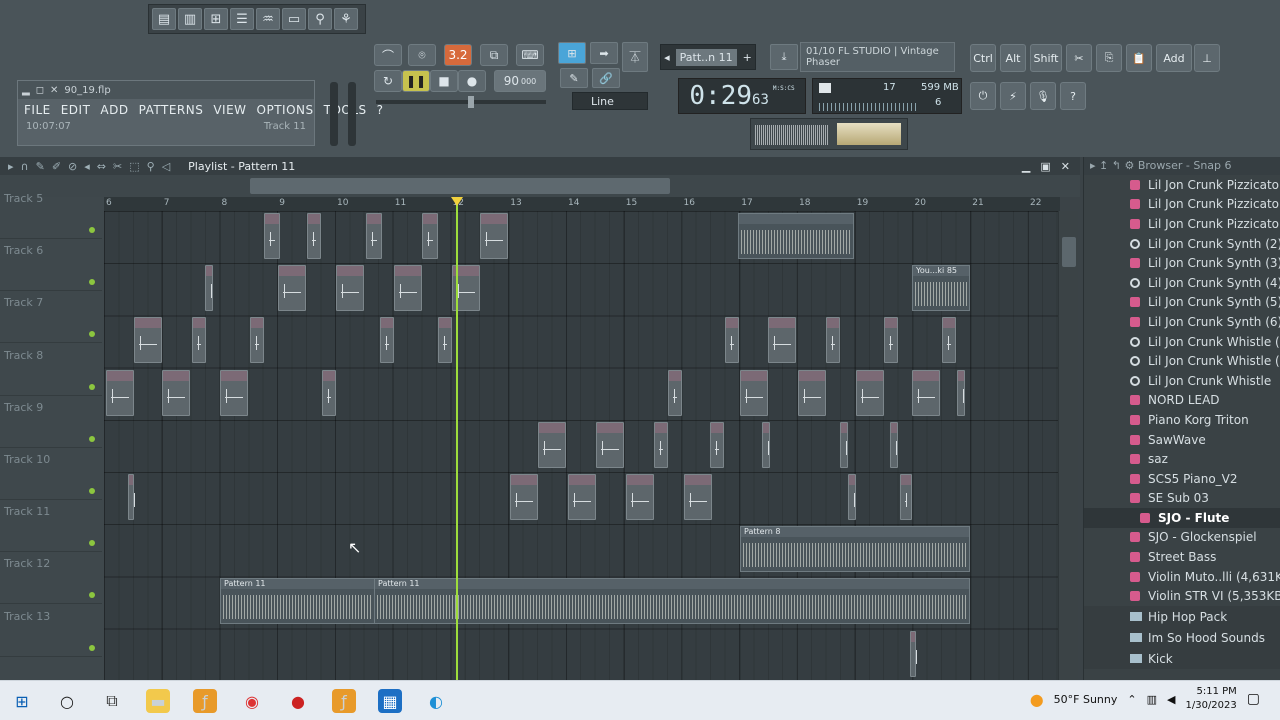  What do you see at coordinates (171, 110) in the screenshot?
I see `menu-patterns: PATTERNS` at bounding box center [171, 110].